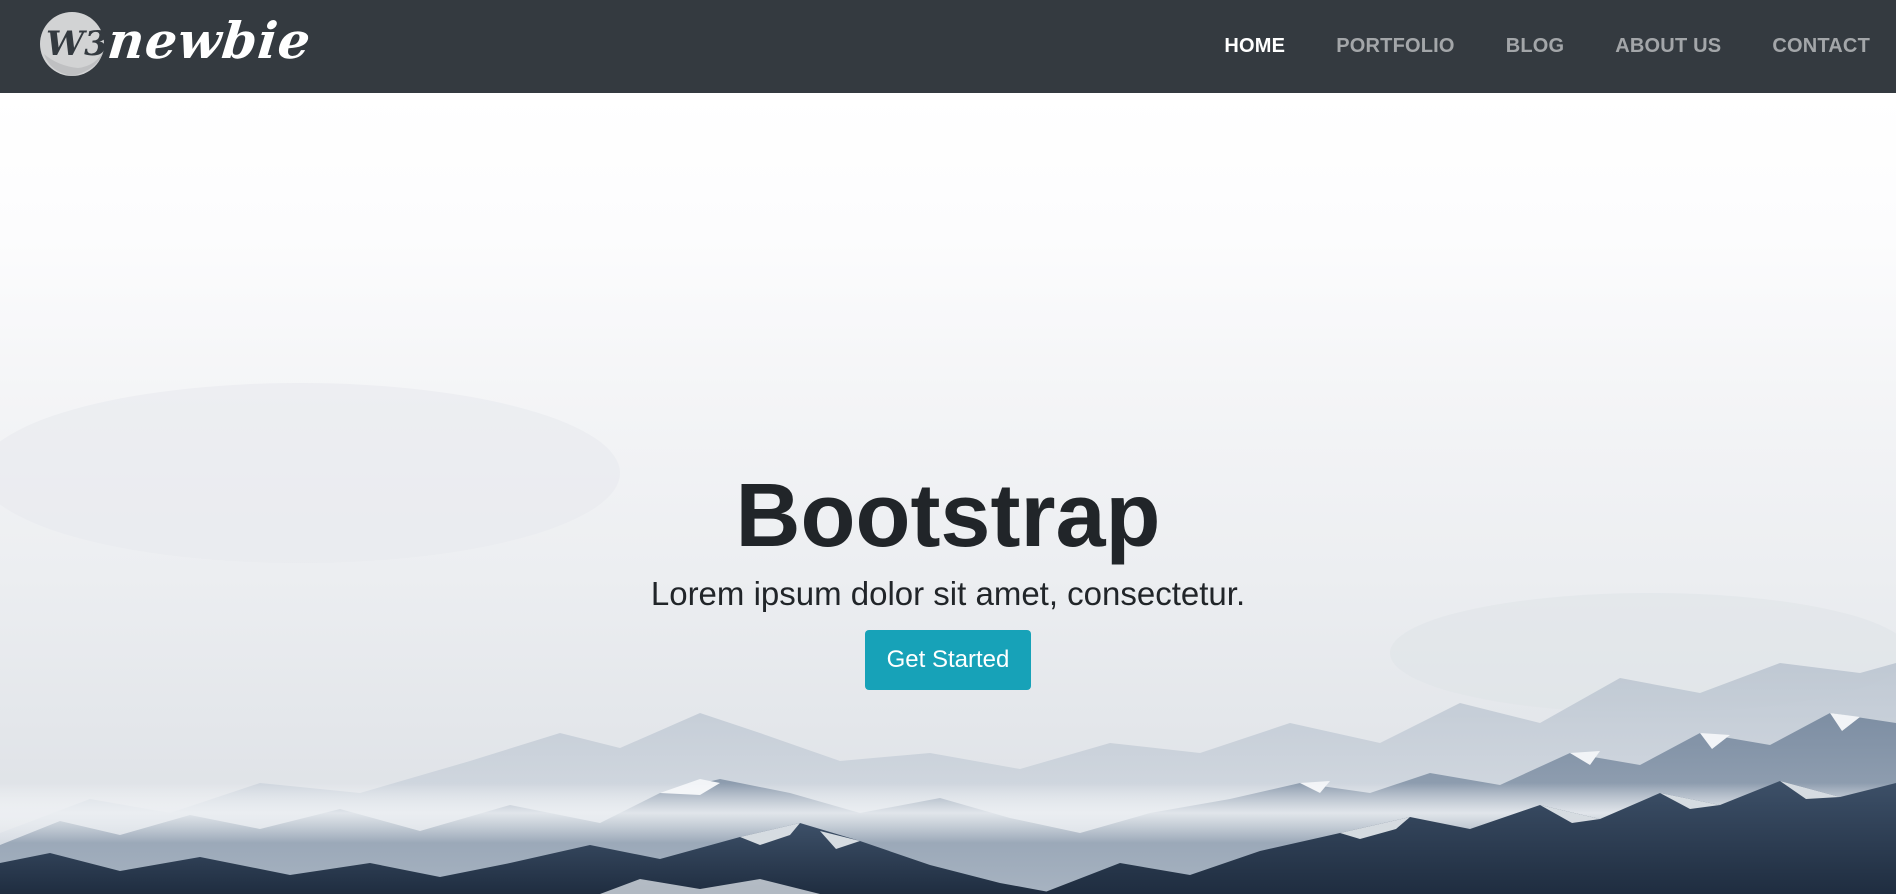 The width and height of the screenshot is (1896, 894). I want to click on nav-menu: HOME PORTFOLIO BLOG ABOUT US CONTACT, so click(1521, 46).